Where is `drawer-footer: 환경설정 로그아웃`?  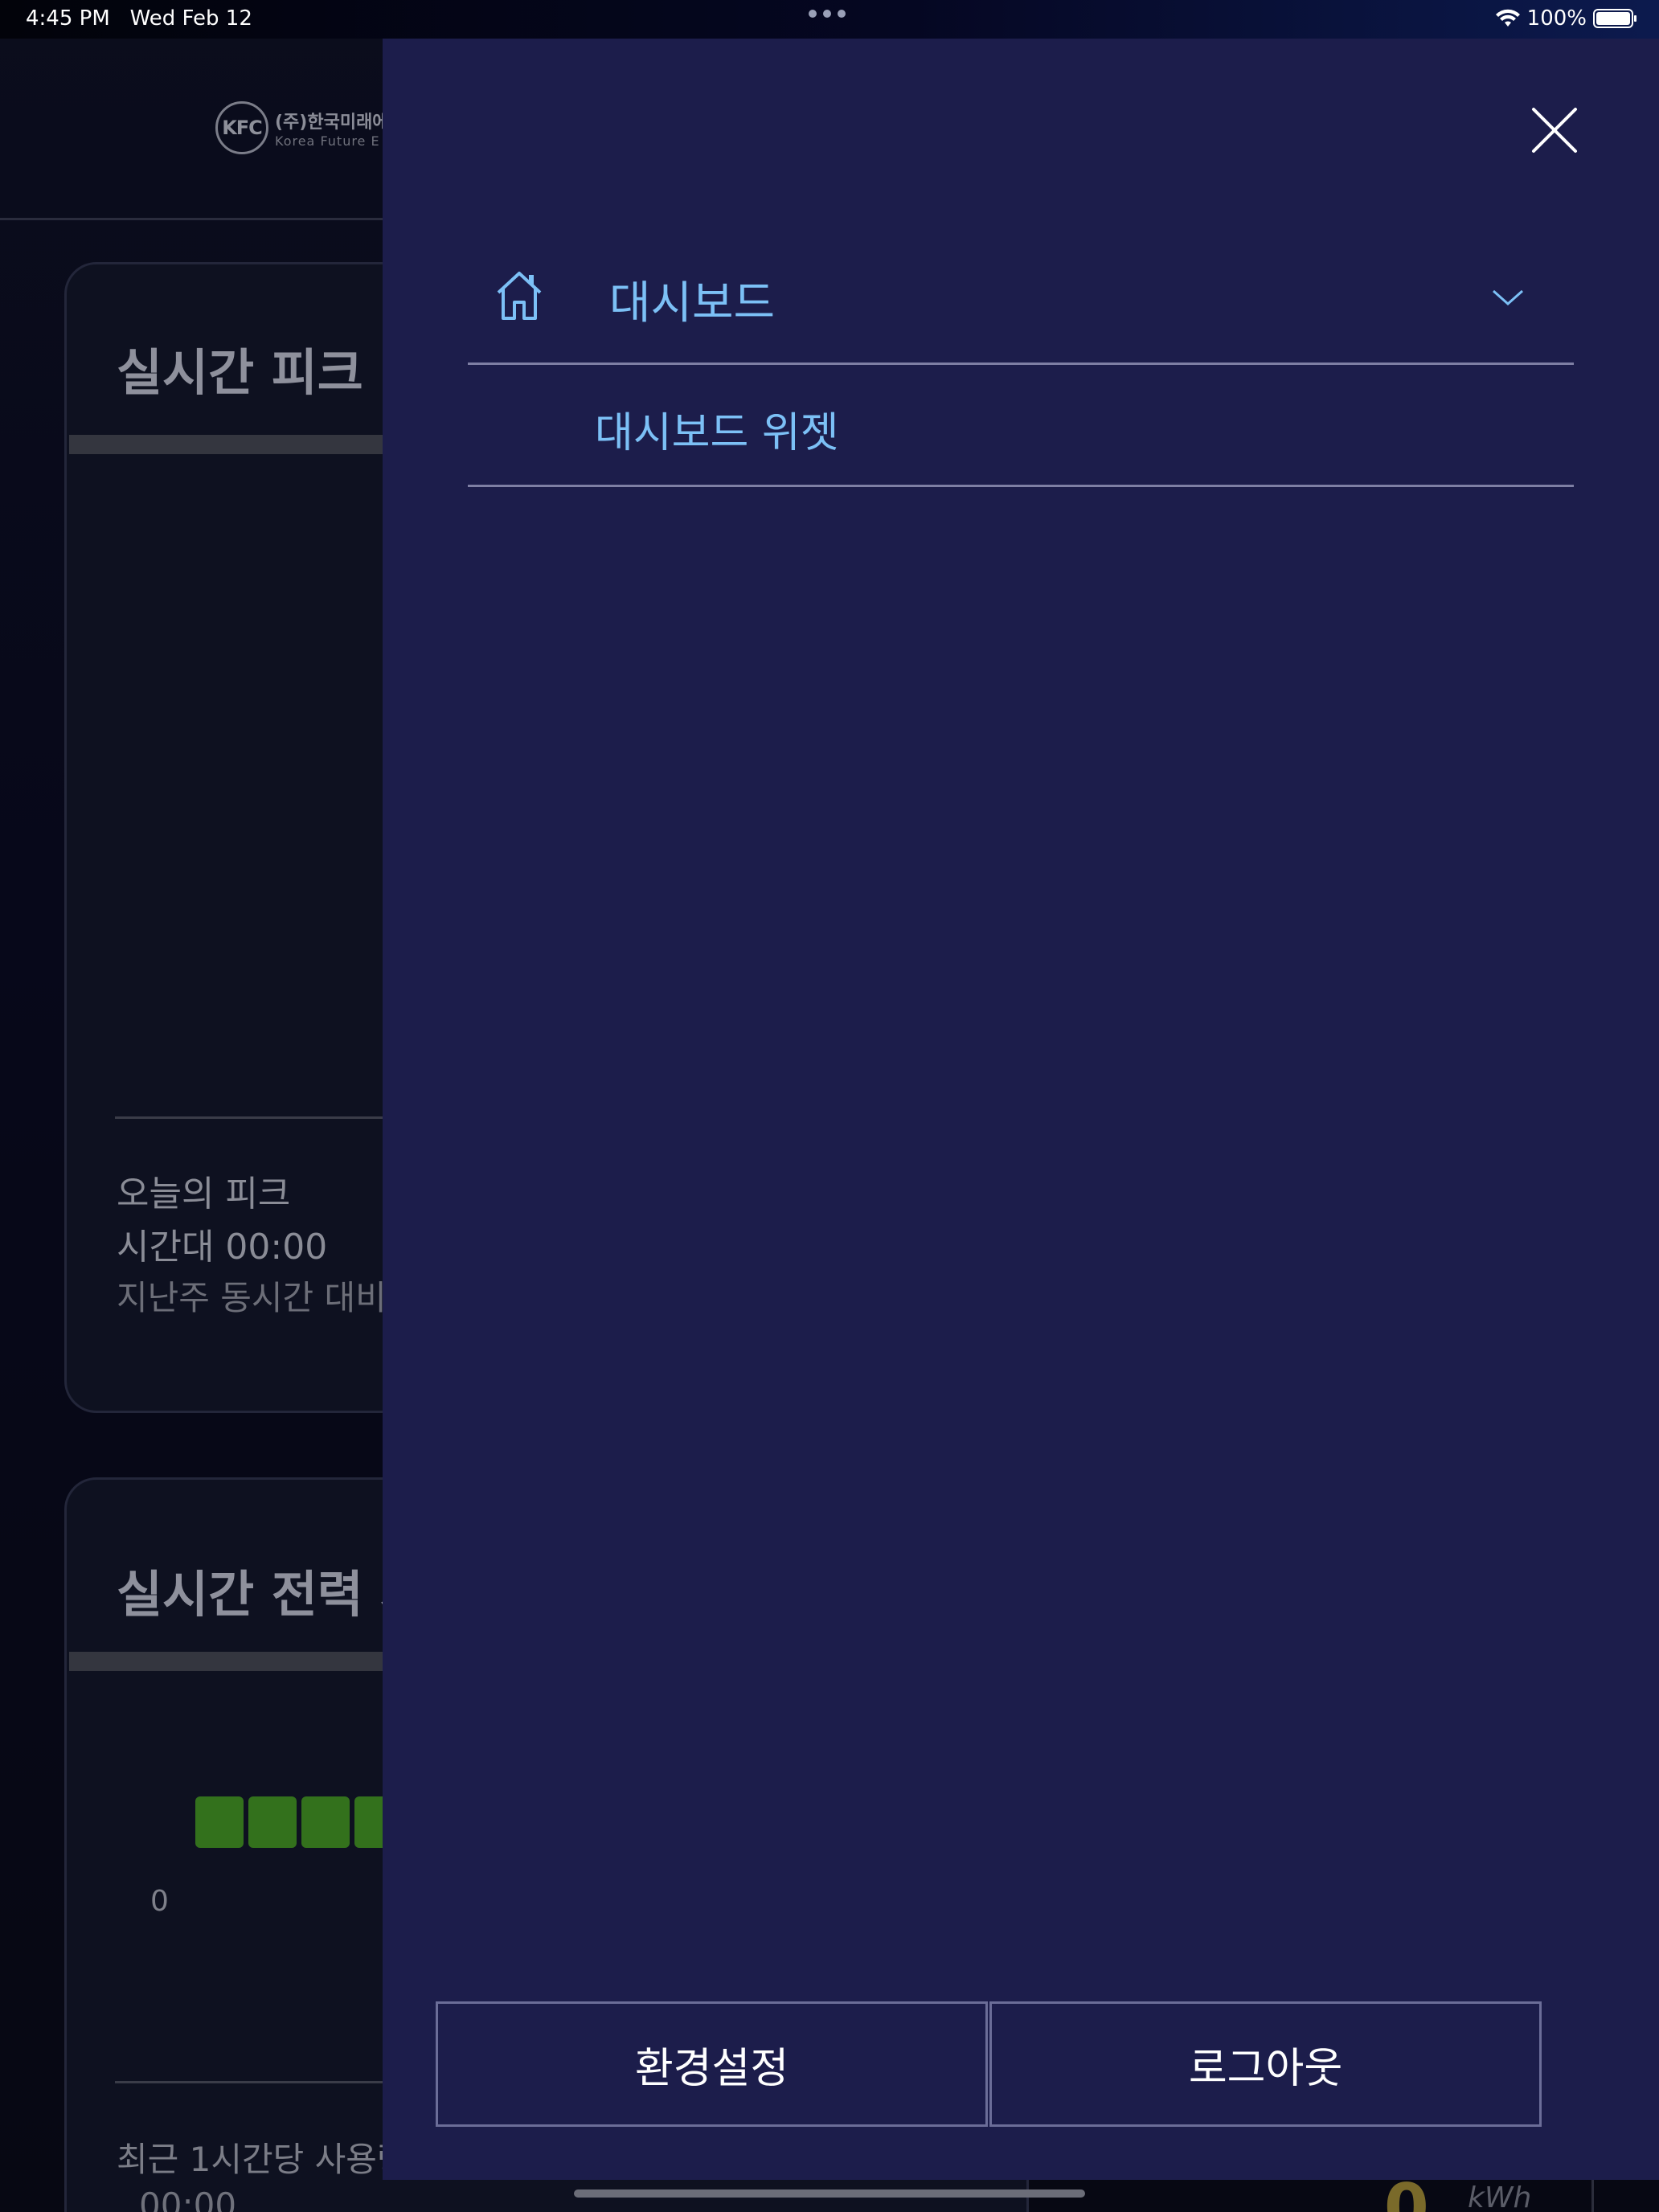 drawer-footer: 환경설정 로그아웃 is located at coordinates (989, 2064).